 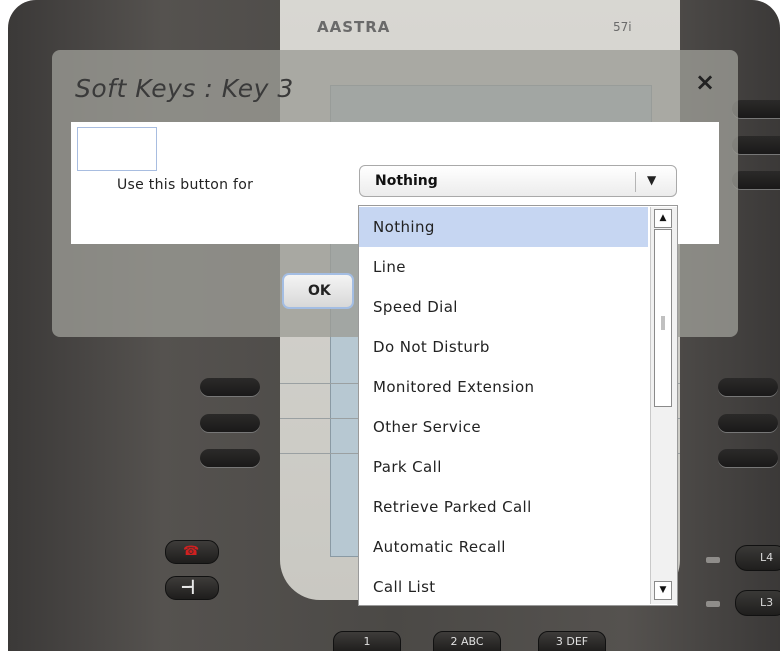 What do you see at coordinates (635, 182) in the screenshot?
I see `select-divider` at bounding box center [635, 182].